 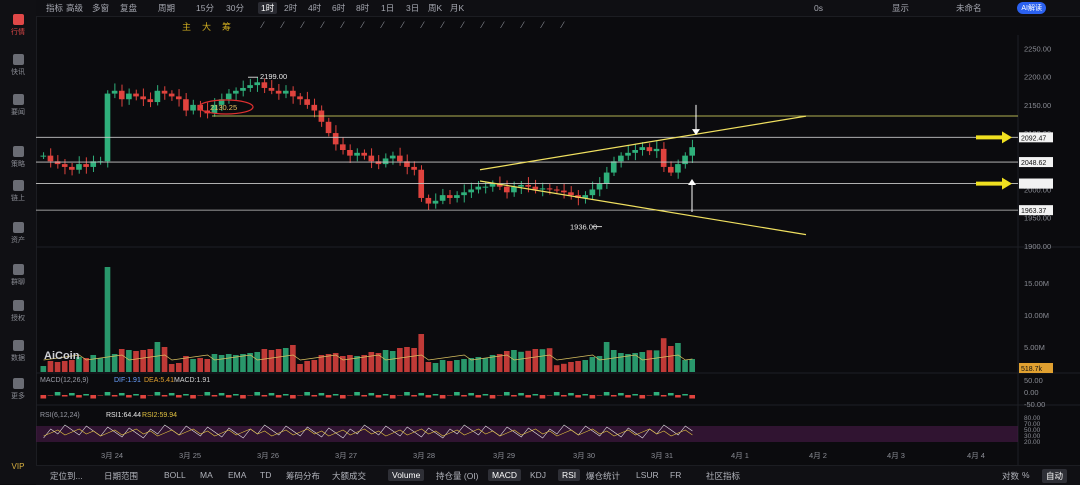 What do you see at coordinates (74, 8) in the screenshot?
I see `period-1: 高级` at bounding box center [74, 8].